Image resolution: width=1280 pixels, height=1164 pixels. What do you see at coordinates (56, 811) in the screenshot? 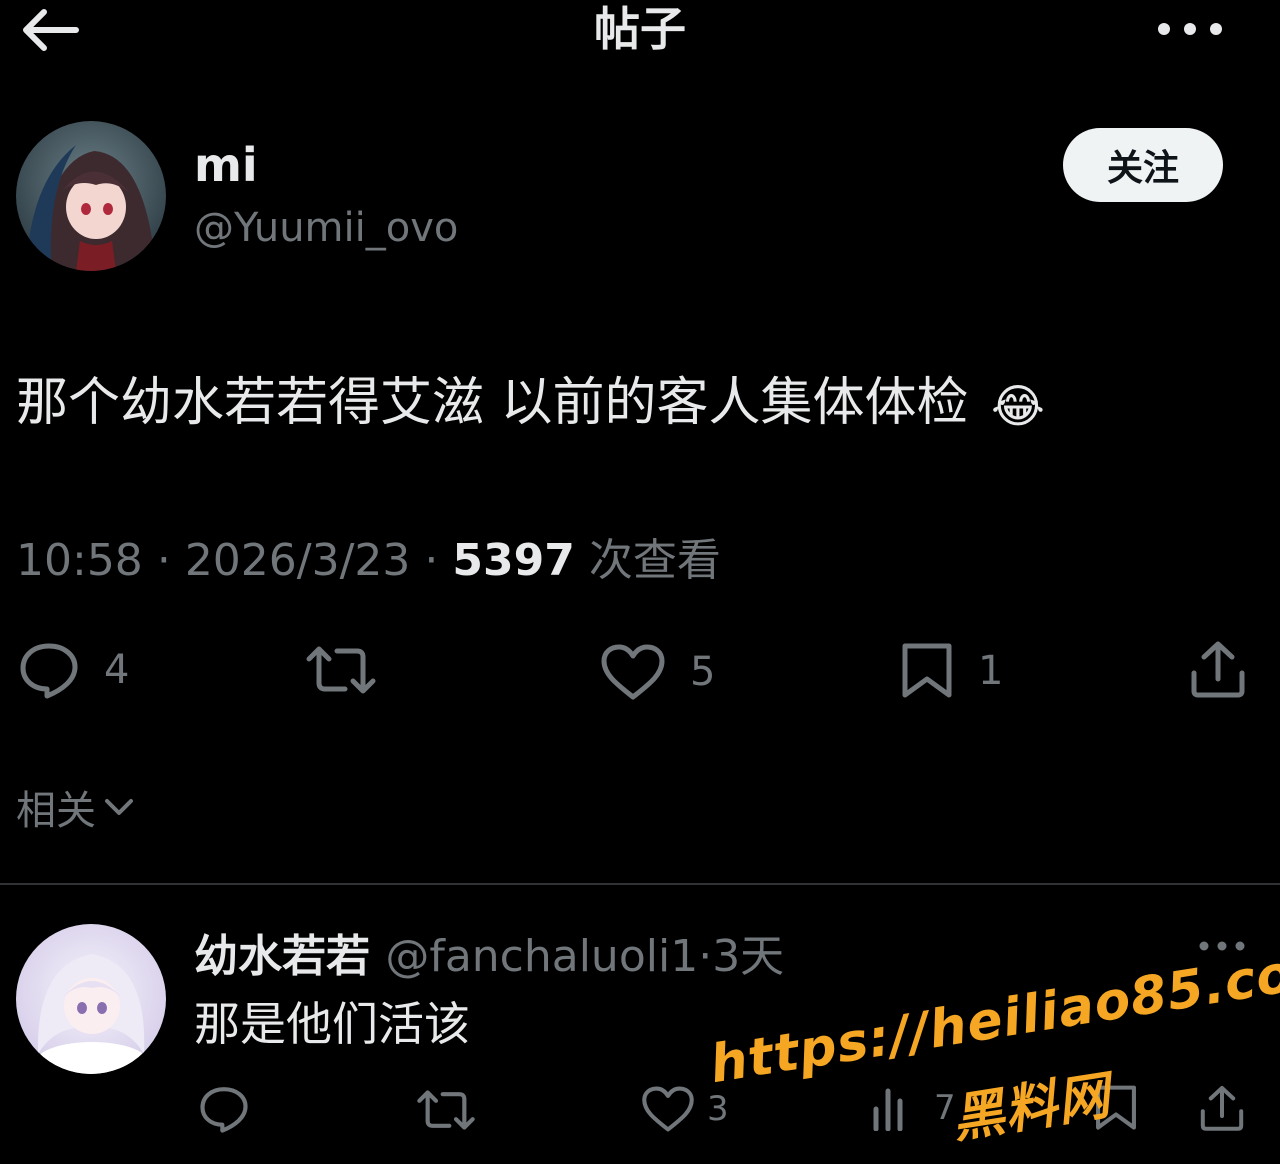
I see `related-label: 相关` at bounding box center [56, 811].